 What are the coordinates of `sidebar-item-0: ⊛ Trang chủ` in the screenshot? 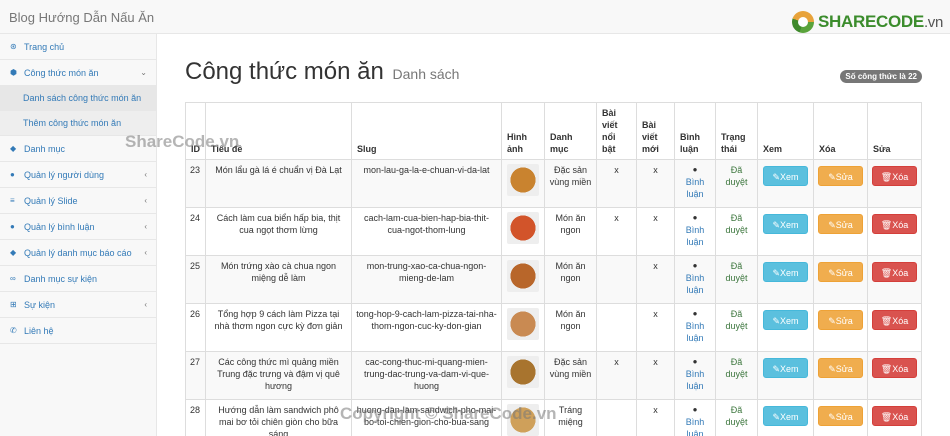 It's located at (78, 47).